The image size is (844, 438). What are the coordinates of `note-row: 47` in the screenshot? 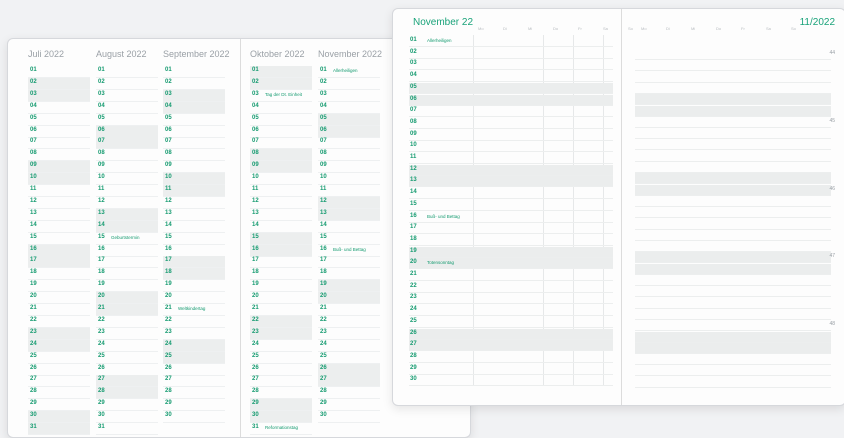 It's located at (735, 258).